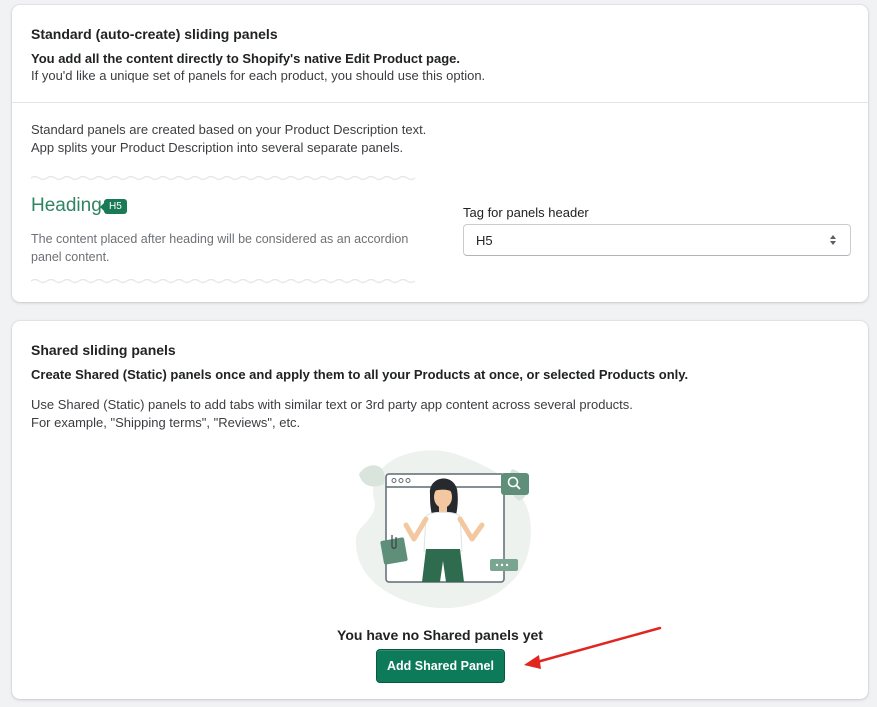 This screenshot has width=877, height=707. Describe the element at coordinates (66, 205) in the screenshot. I see `demo-heading: Heading` at that location.